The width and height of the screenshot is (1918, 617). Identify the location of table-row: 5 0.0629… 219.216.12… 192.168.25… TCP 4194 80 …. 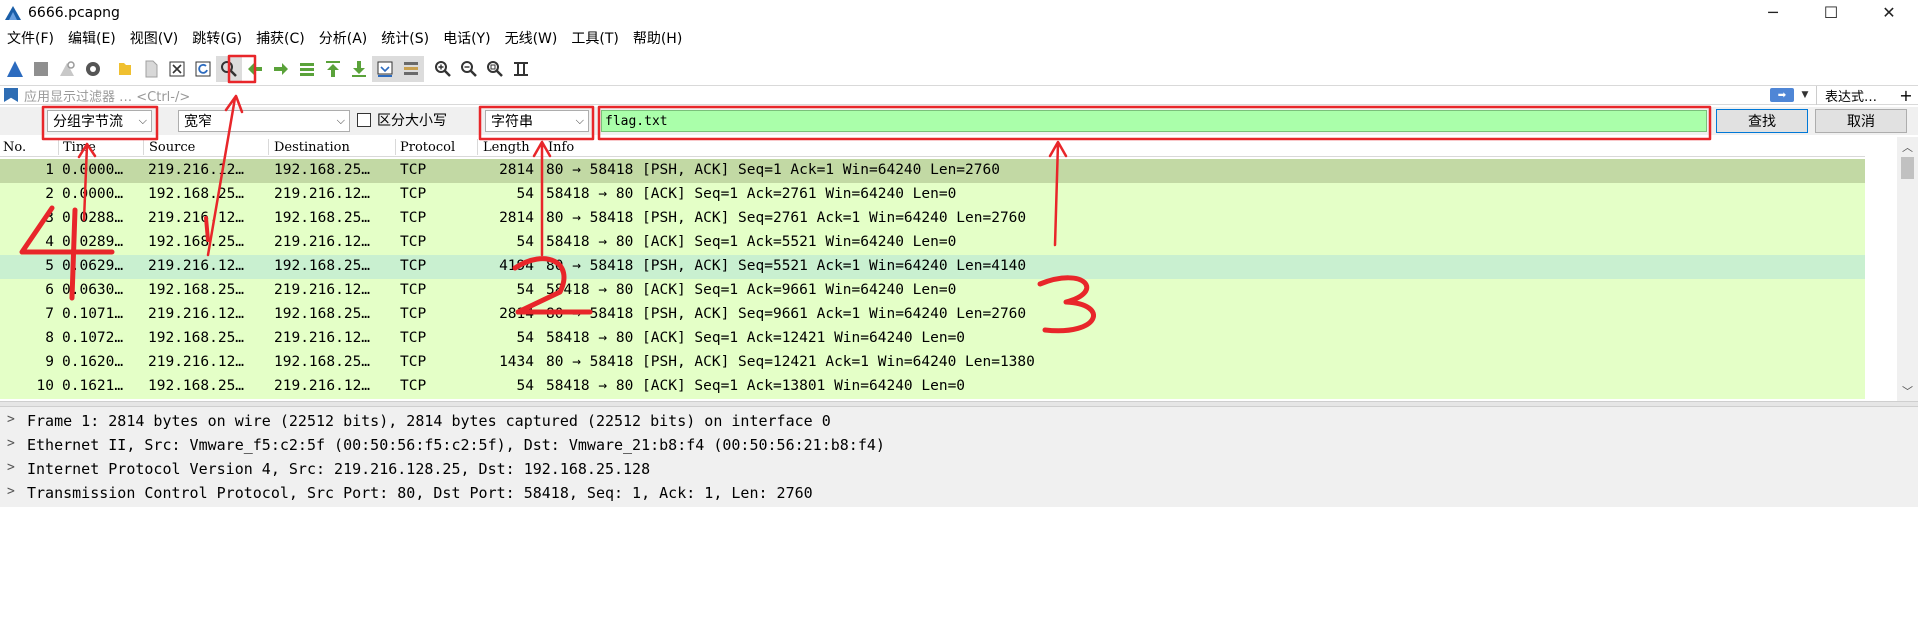
(932, 267).